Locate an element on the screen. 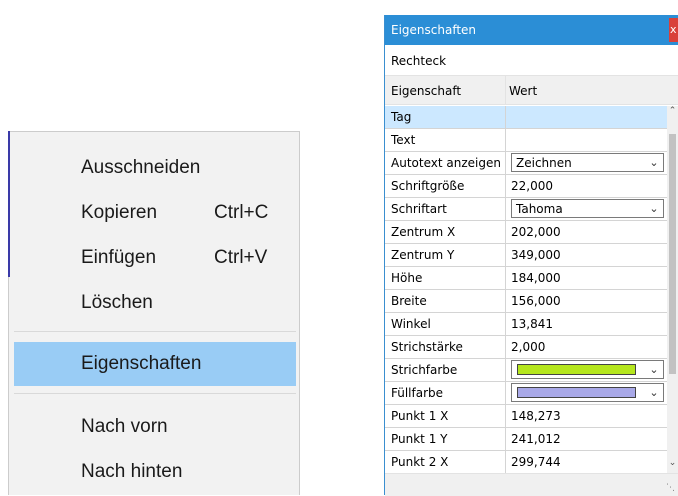 This screenshot has width=678, height=496. property-name: Strichstärke is located at coordinates (427, 347).